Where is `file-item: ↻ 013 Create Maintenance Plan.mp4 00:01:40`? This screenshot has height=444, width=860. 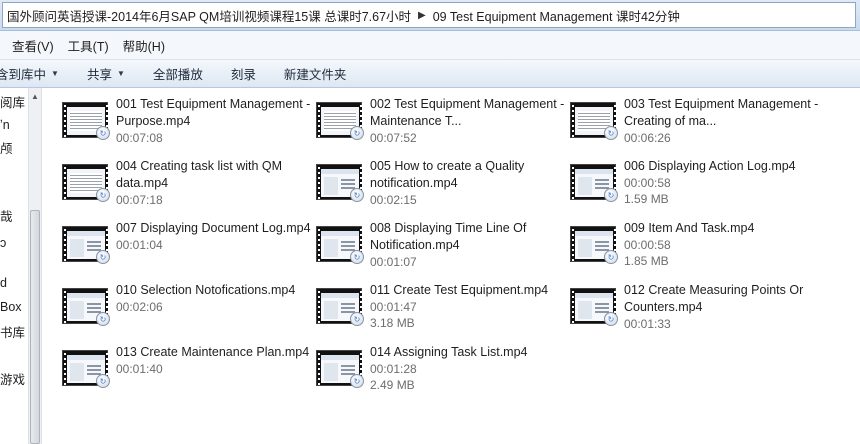 file-item: ↻ 013 Create Maintenance Plan.mp4 00:01:40 is located at coordinates (187, 373).